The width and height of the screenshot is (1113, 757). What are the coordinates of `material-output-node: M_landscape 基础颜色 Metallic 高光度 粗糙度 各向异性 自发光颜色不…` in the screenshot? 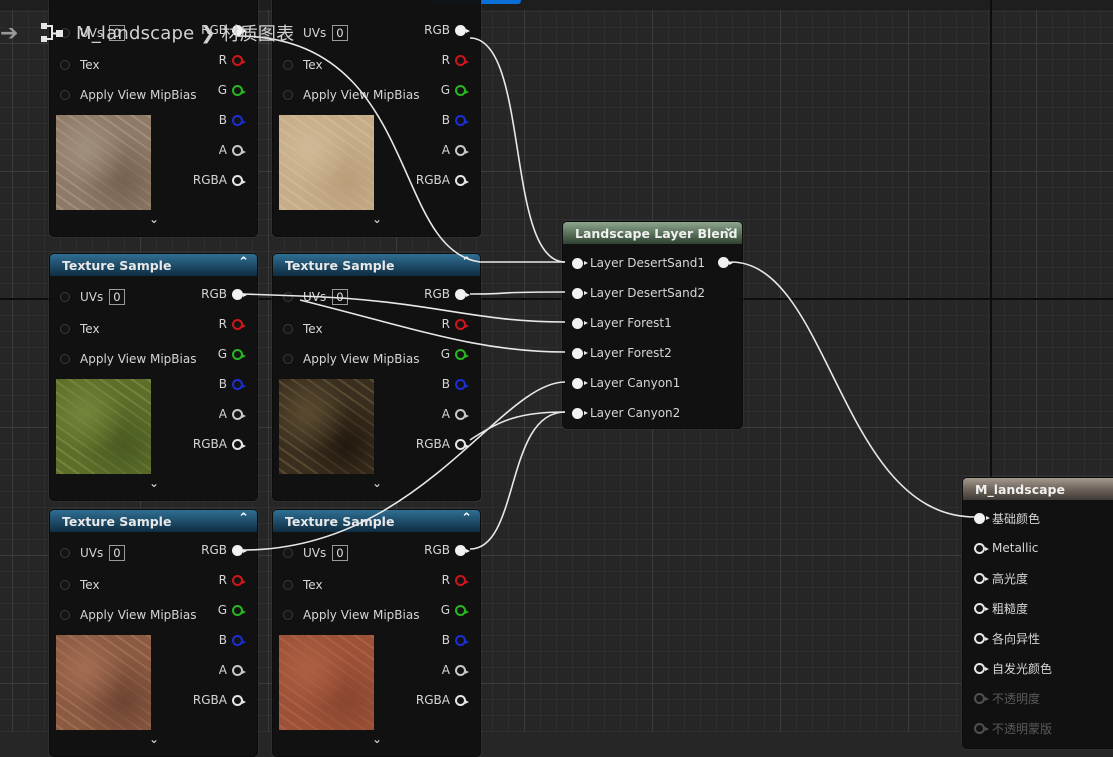 It's located at (1037, 613).